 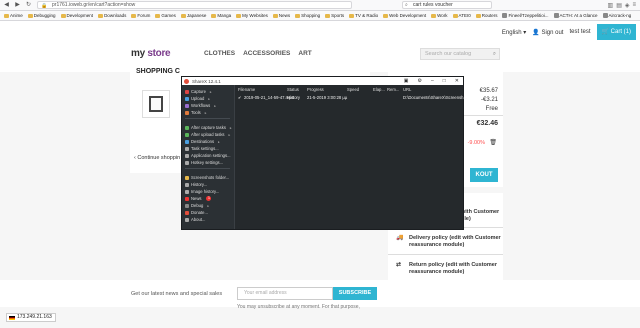 I want to click on sharex-menu-workflows: Workflows ▸, so click(x=200, y=105).